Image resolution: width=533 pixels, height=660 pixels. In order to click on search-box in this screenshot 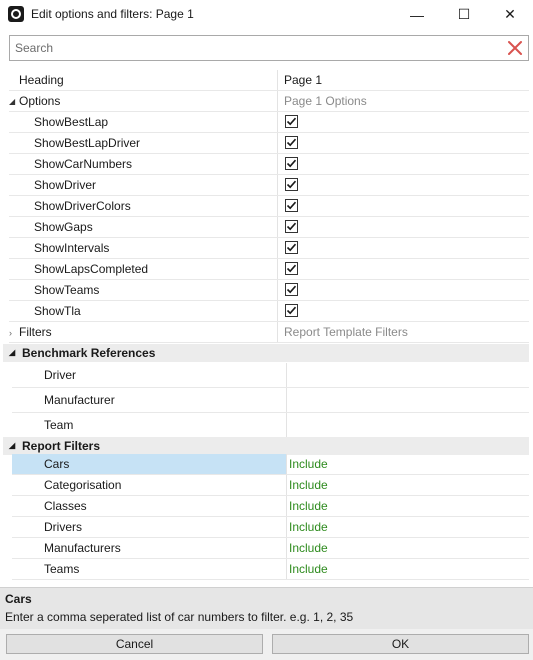, I will do `click(269, 48)`.